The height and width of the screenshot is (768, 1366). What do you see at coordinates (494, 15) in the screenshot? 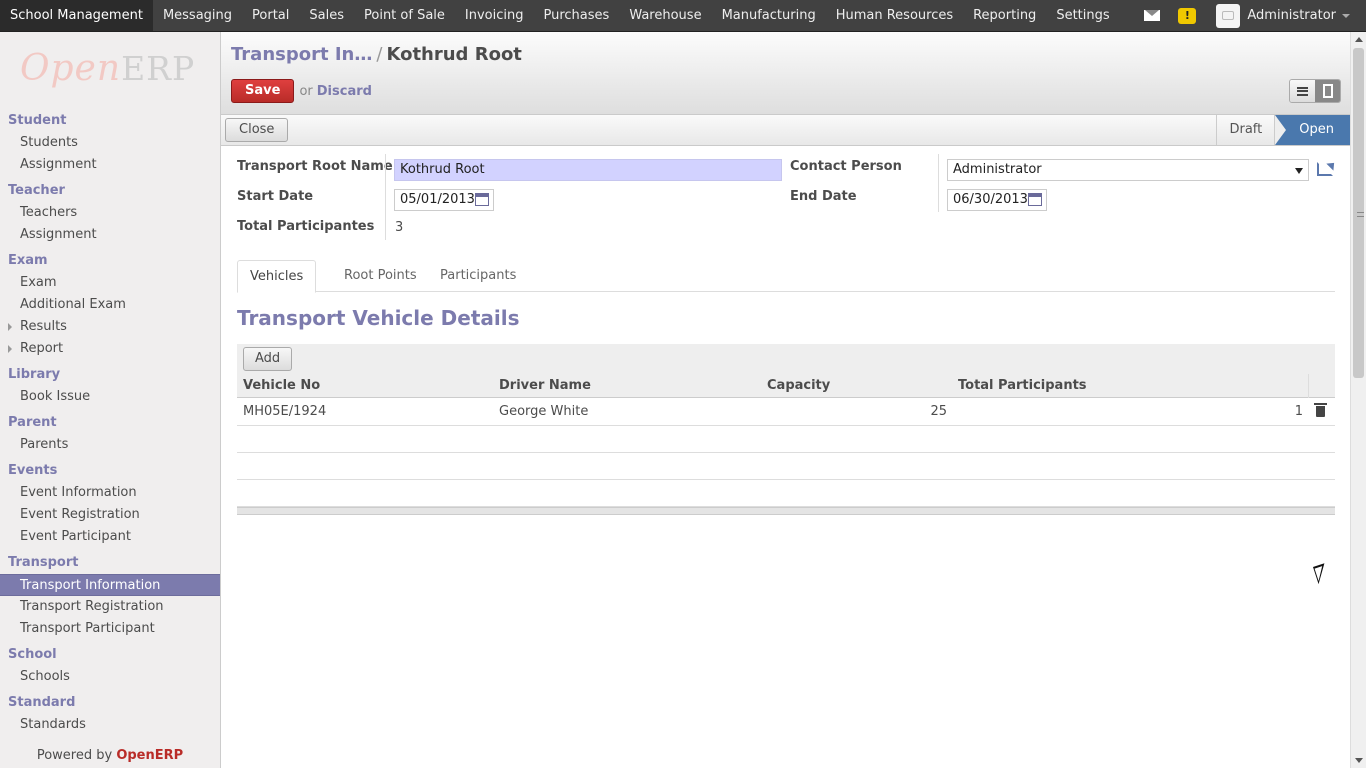
I see `top-menu-invoicing: Invoicing` at bounding box center [494, 15].